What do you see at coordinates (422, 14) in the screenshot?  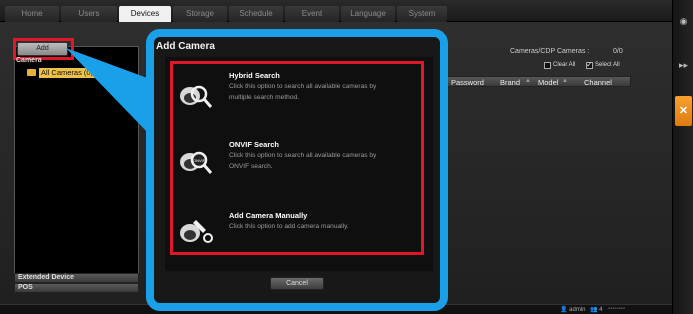 I see `tab-system: System` at bounding box center [422, 14].